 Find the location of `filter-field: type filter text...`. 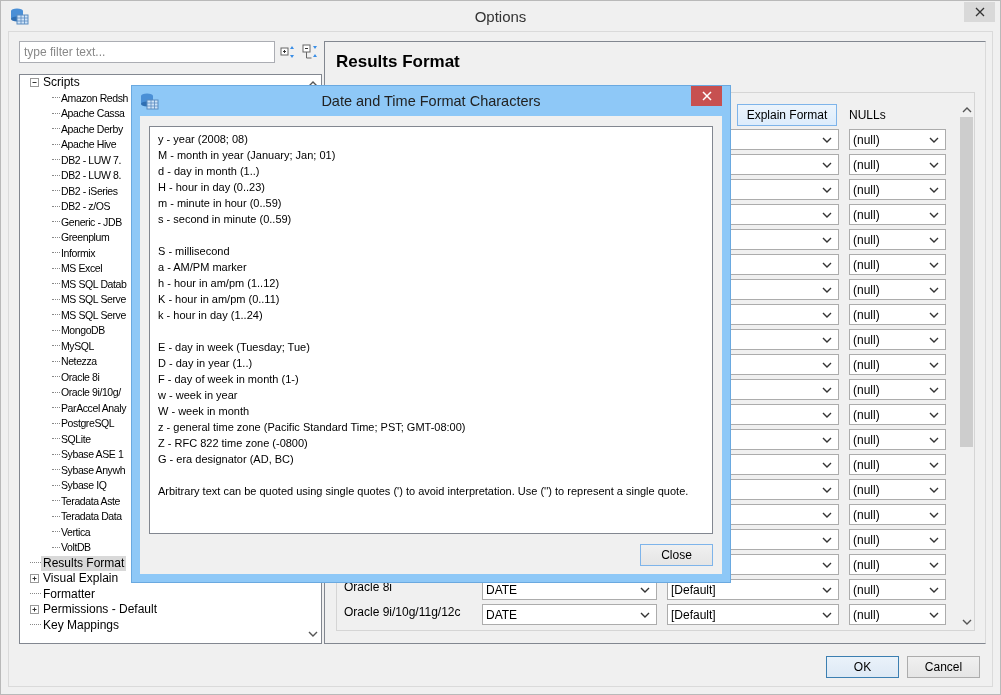

filter-field: type filter text... is located at coordinates (147, 52).